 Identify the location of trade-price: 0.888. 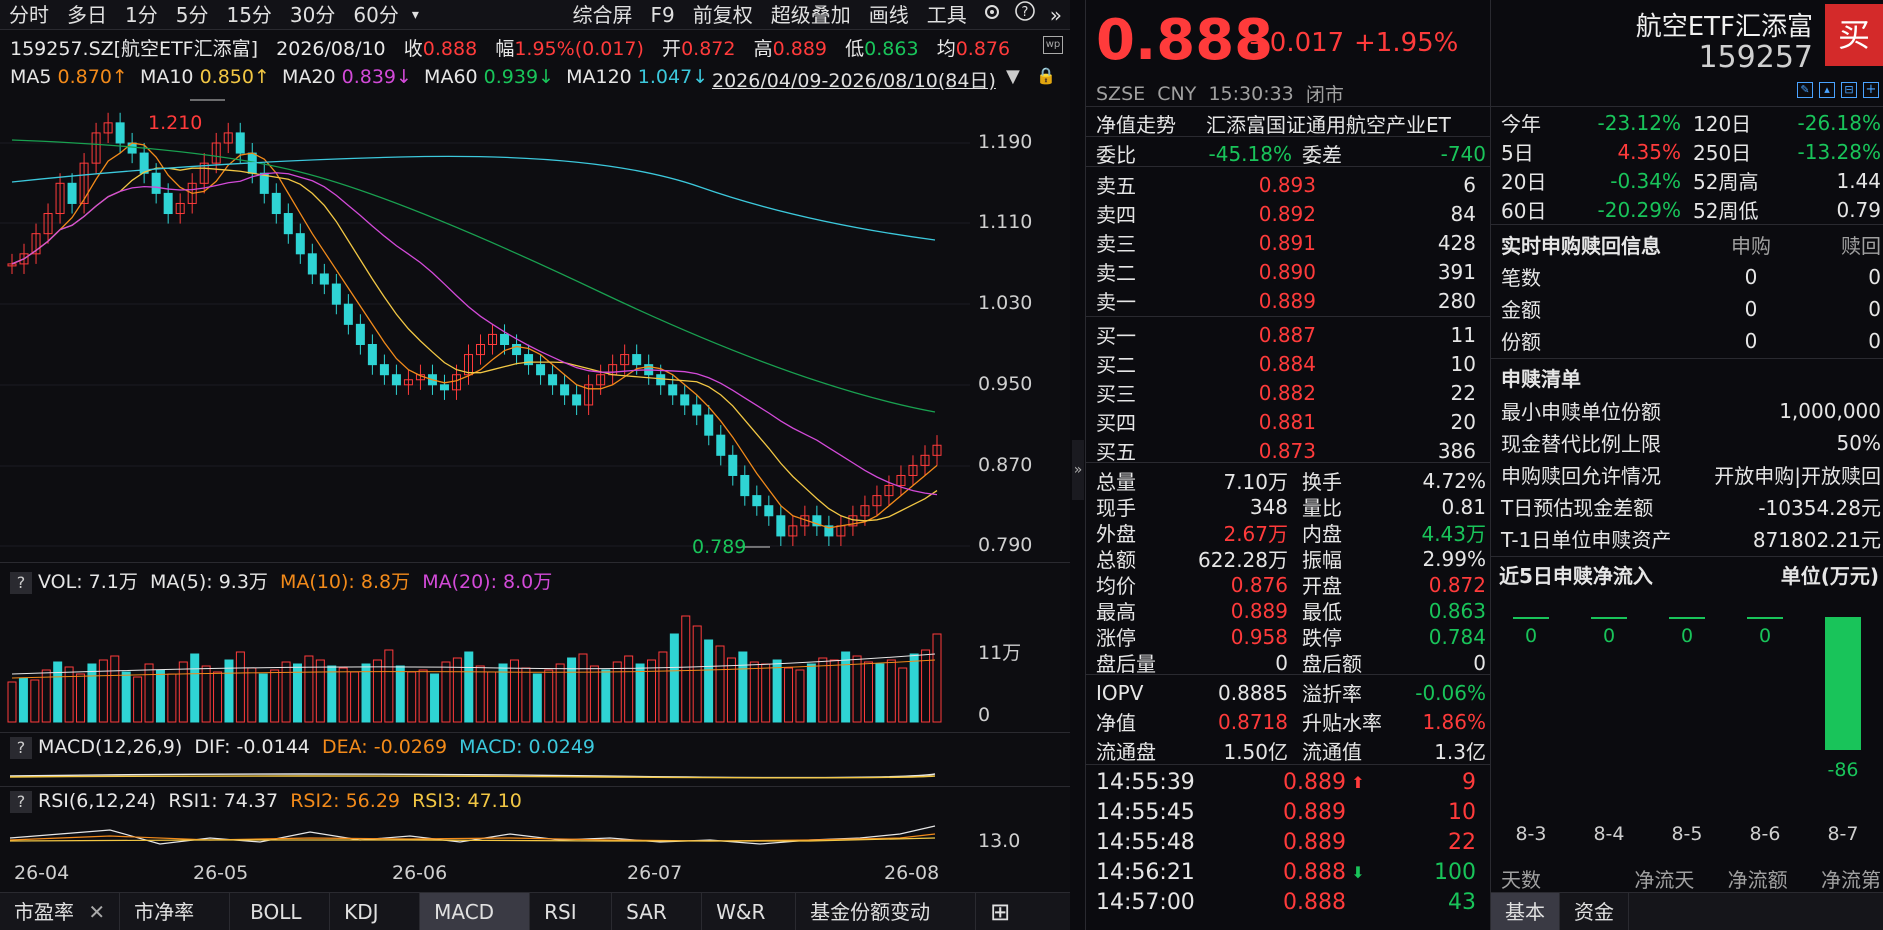
(1314, 872).